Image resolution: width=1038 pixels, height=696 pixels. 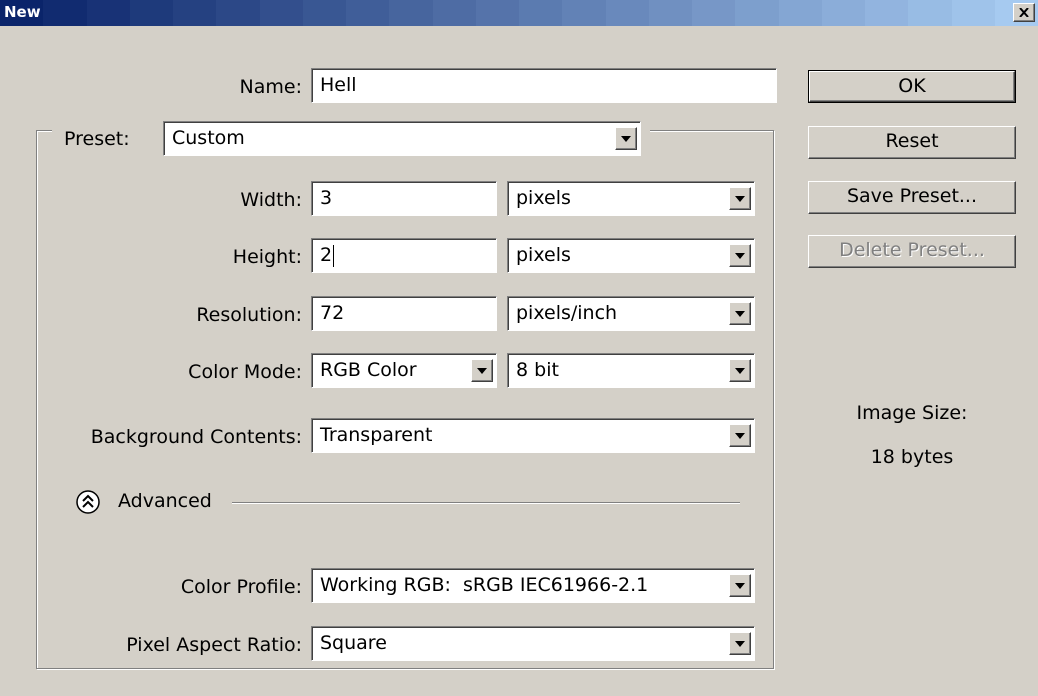 What do you see at coordinates (326, 198) in the screenshot?
I see `width-input-value: 3` at bounding box center [326, 198].